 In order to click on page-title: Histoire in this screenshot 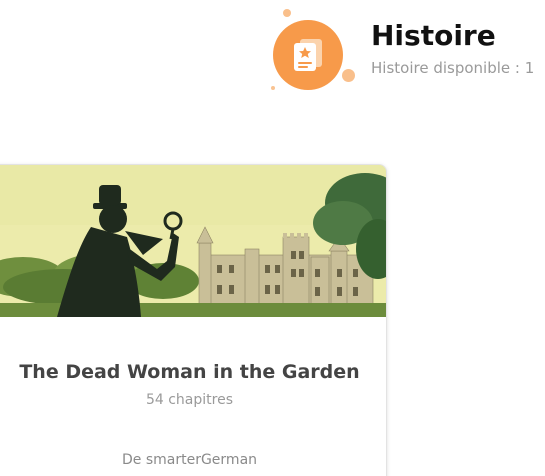, I will do `click(433, 35)`.